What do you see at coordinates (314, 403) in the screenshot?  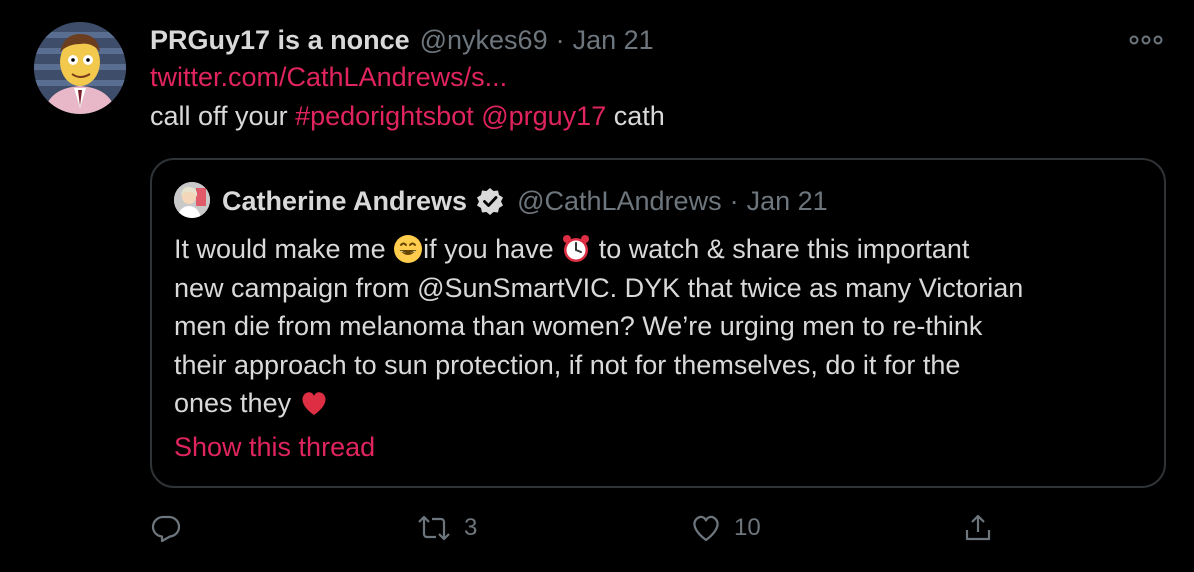 I see `red-heart-emoji-icon` at bounding box center [314, 403].